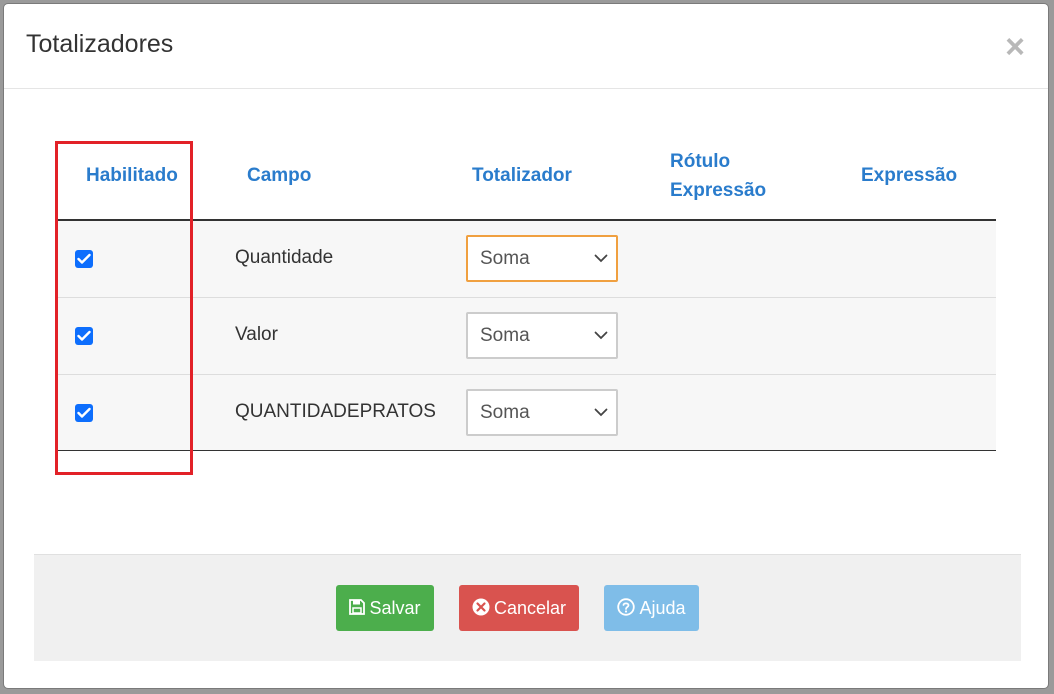 The image size is (1054, 694). Describe the element at coordinates (525, 450) in the screenshot. I see `table-bottom-divider` at that location.